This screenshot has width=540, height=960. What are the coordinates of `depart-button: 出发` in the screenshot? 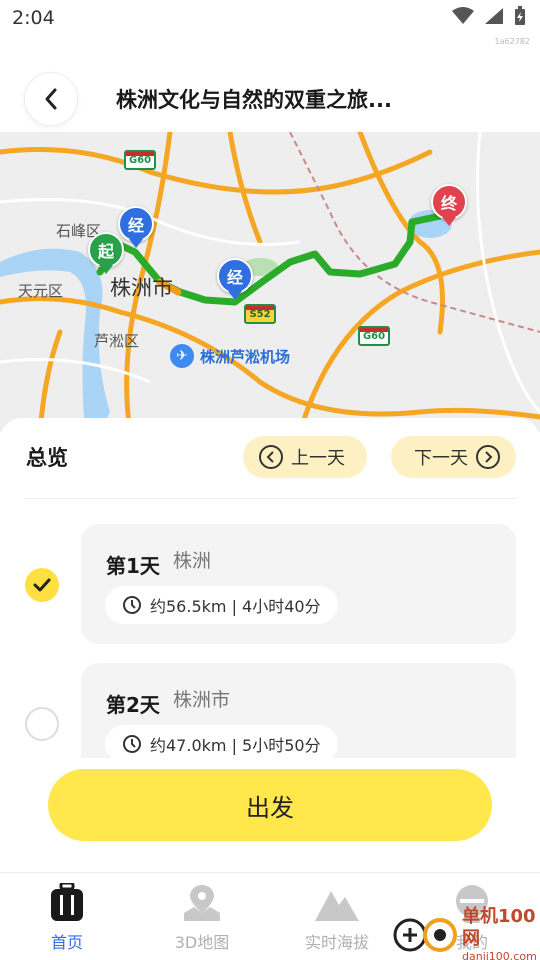 It's located at (270, 805).